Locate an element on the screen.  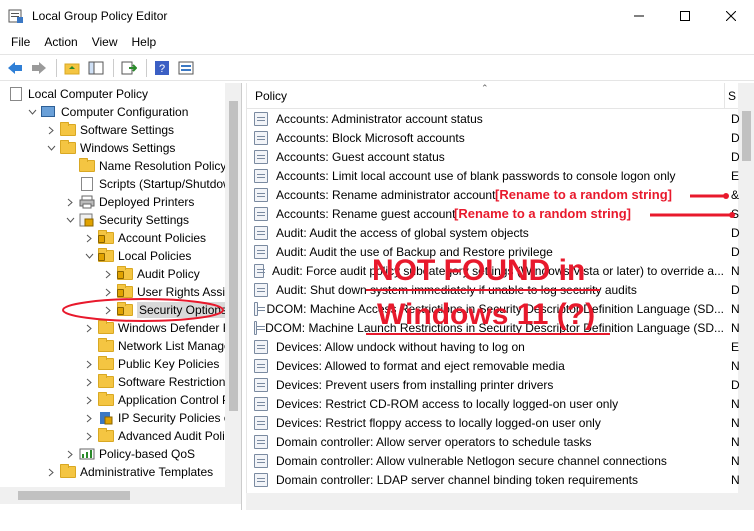
help-button: ? is located at coordinates (162, 68).